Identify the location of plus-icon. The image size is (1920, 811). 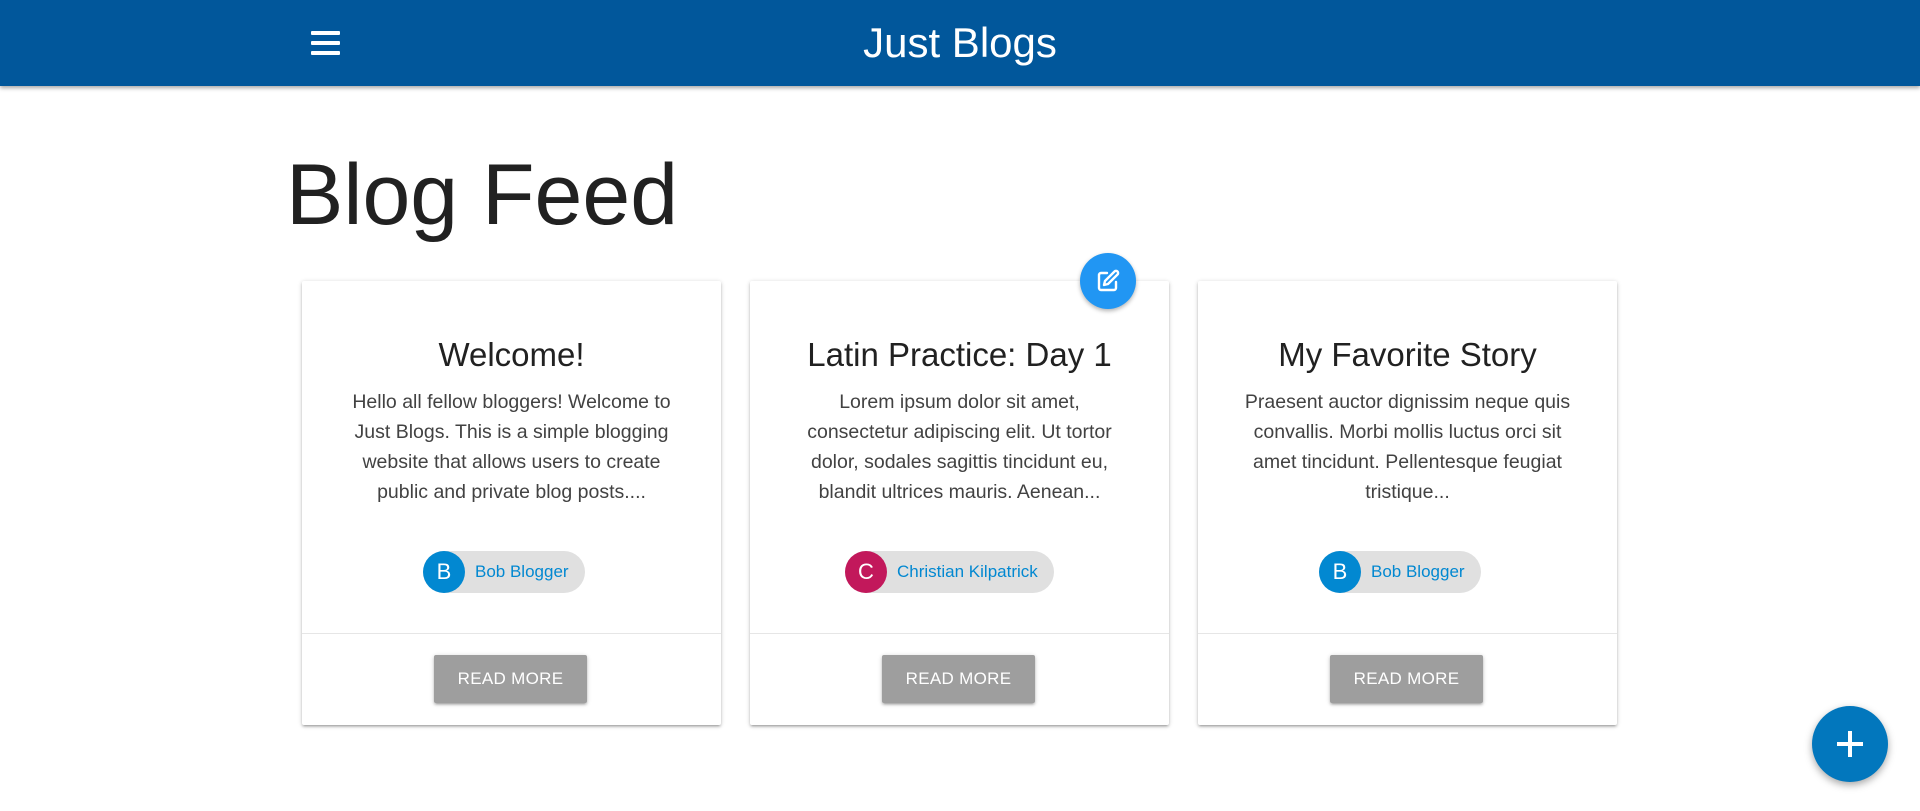
(1850, 744).